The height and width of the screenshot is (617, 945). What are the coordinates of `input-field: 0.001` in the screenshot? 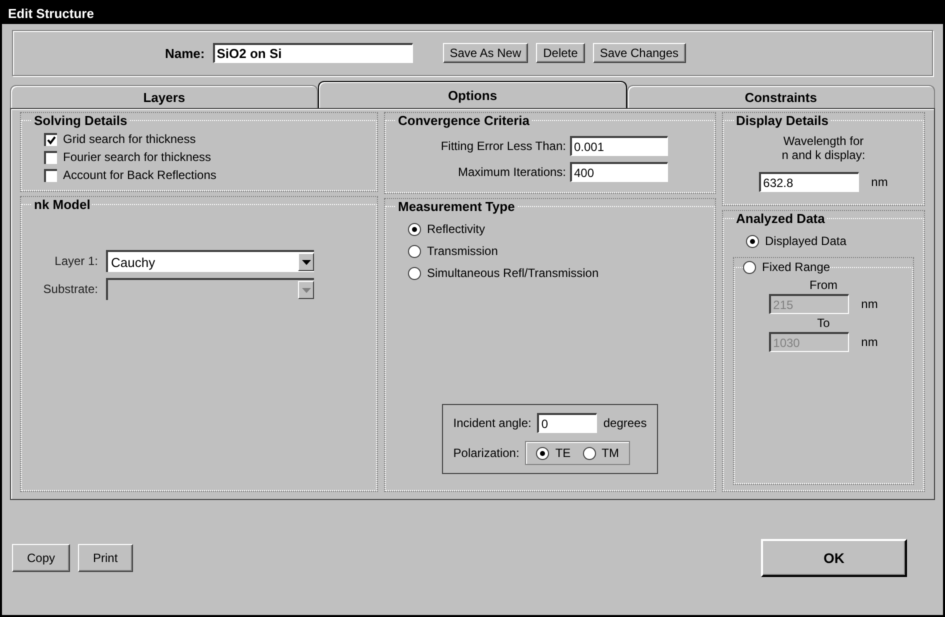 It's located at (619, 146).